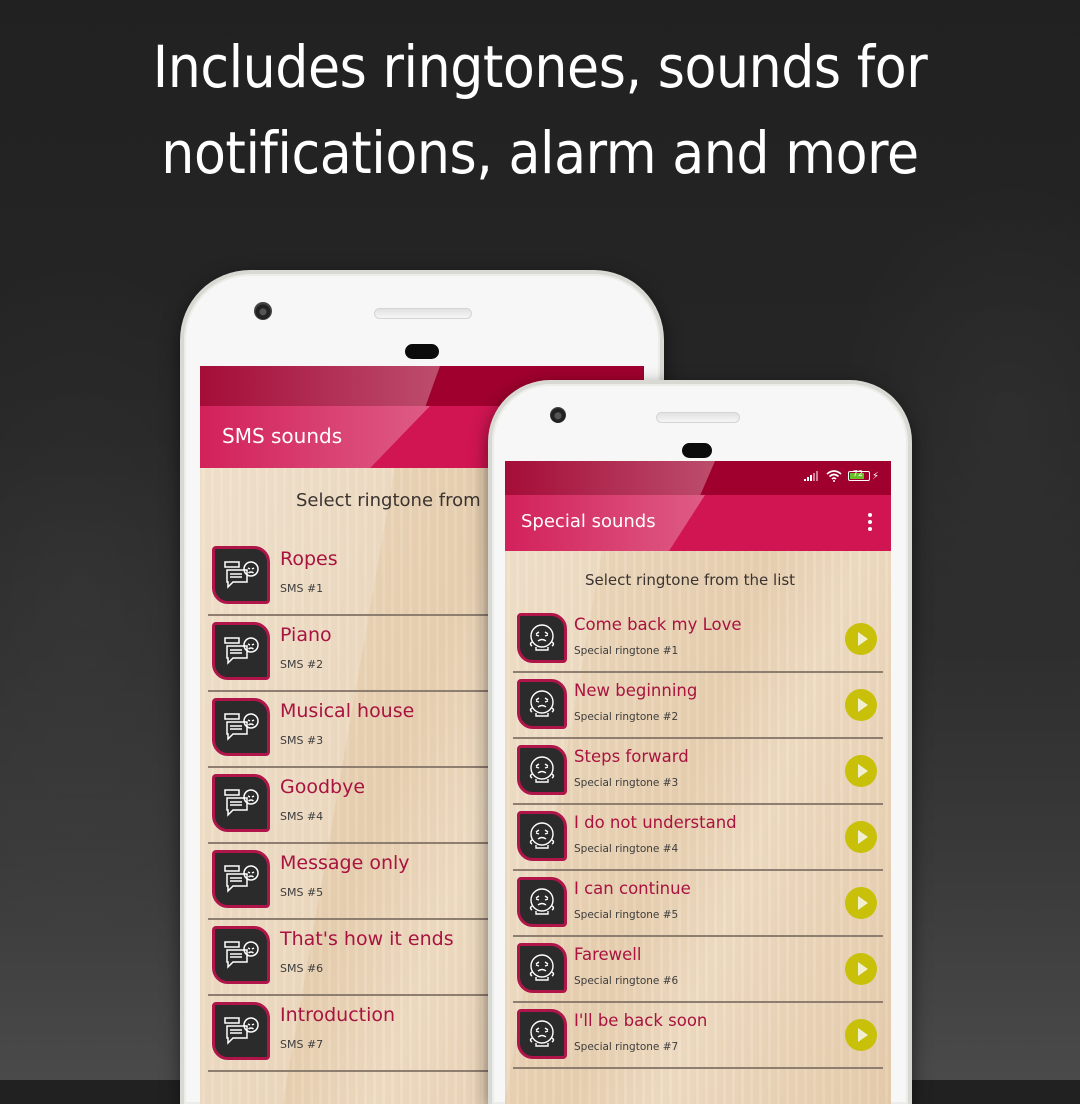 This screenshot has height=1104, width=1080. Describe the element at coordinates (608, 954) in the screenshot. I see `ringtone-title: Farewell` at that location.